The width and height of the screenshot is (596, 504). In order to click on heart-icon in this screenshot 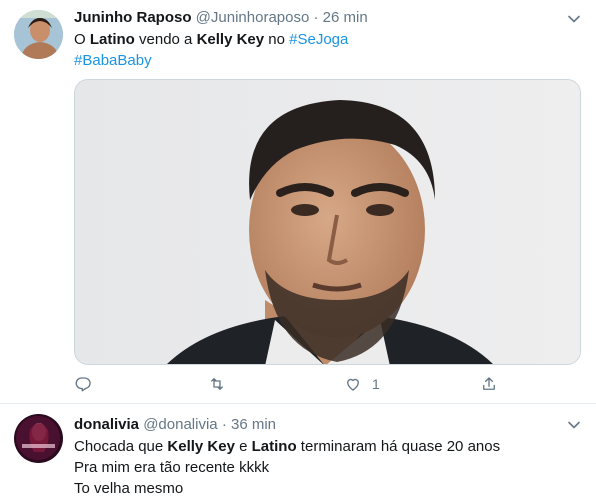, I will do `click(353, 384)`.